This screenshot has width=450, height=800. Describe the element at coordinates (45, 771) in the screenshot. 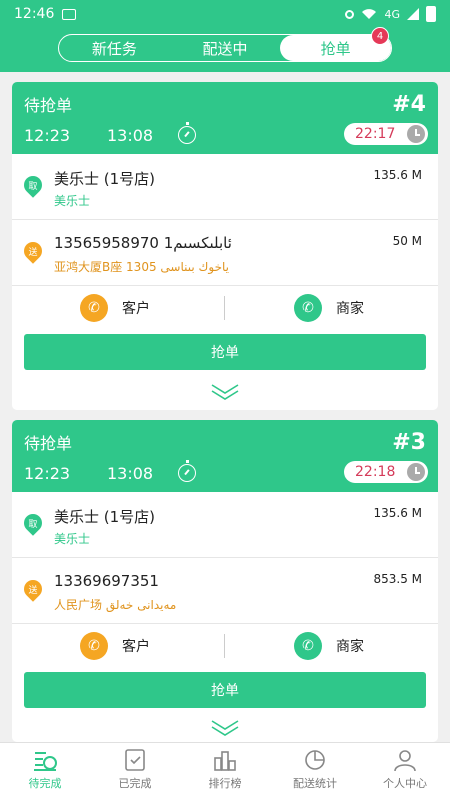

I see `nav-pending: 待完成` at that location.